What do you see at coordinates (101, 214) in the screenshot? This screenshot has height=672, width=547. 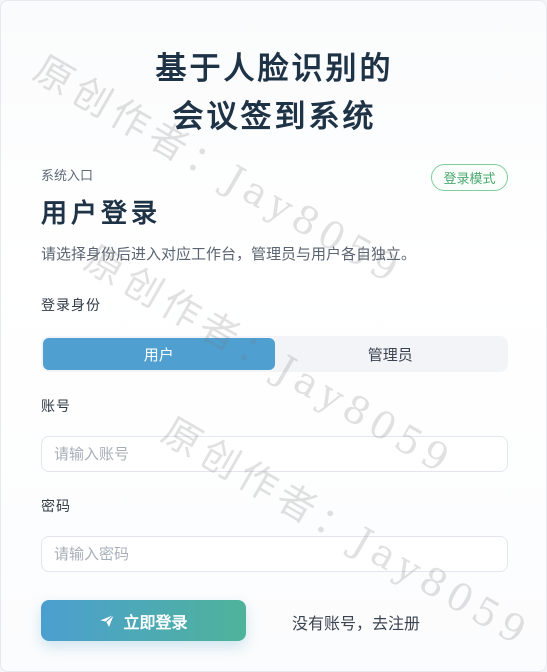 I see `login-heading: 用户登录` at bounding box center [101, 214].